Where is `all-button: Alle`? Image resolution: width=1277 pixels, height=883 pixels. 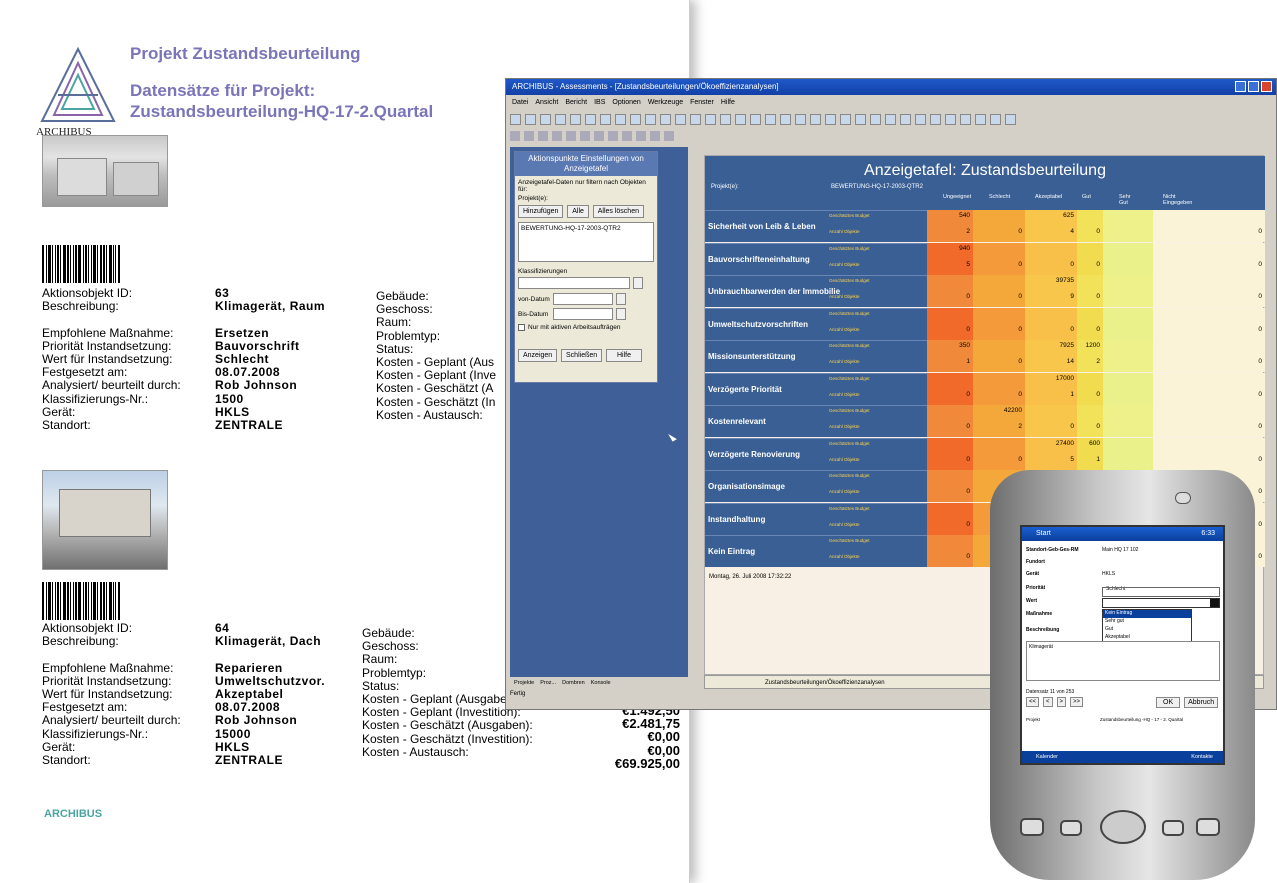
all-button: Alle is located at coordinates (578, 211).